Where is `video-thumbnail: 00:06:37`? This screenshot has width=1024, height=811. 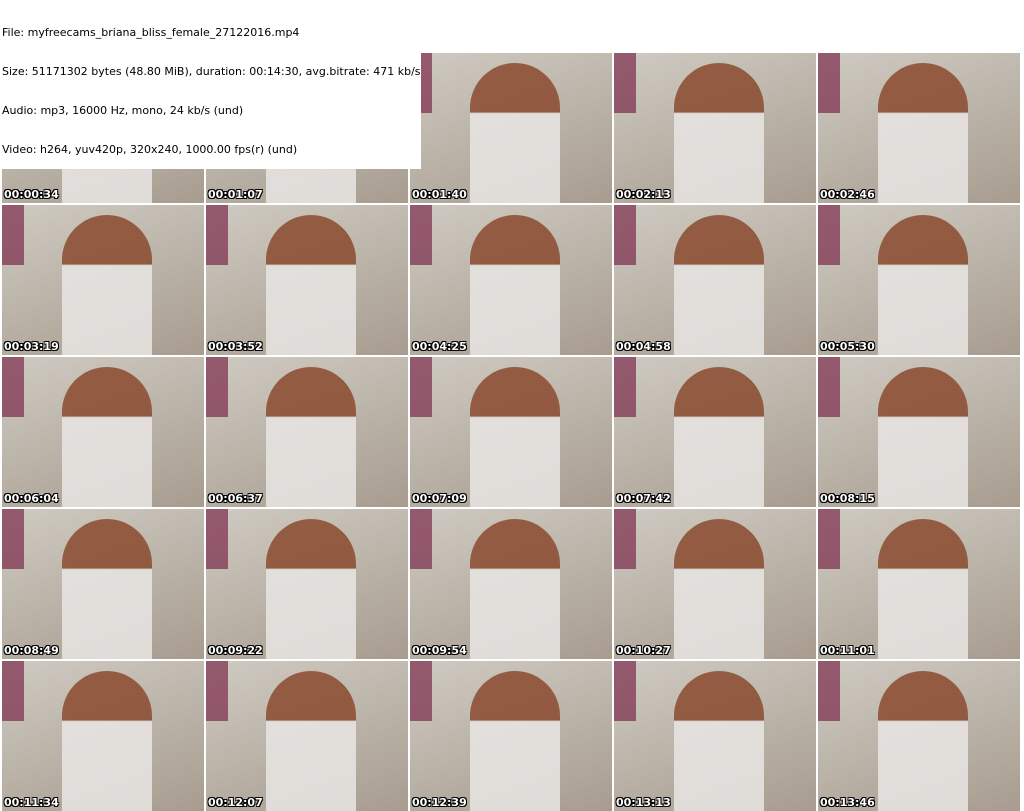
video-thumbnail: 00:06:37 is located at coordinates (307, 432).